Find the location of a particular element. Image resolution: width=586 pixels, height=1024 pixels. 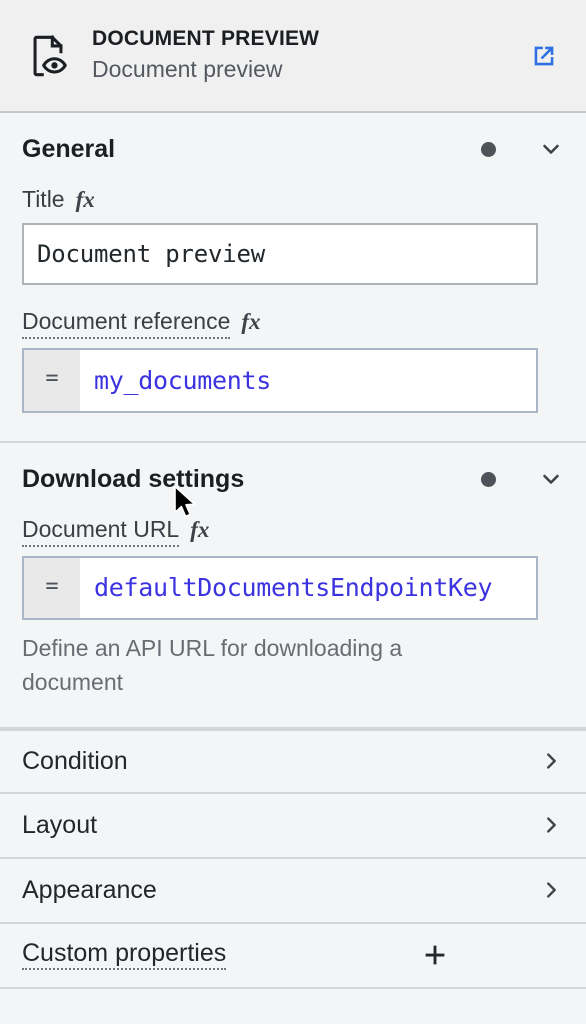

equals-prefix-document-url: = is located at coordinates (52, 588).